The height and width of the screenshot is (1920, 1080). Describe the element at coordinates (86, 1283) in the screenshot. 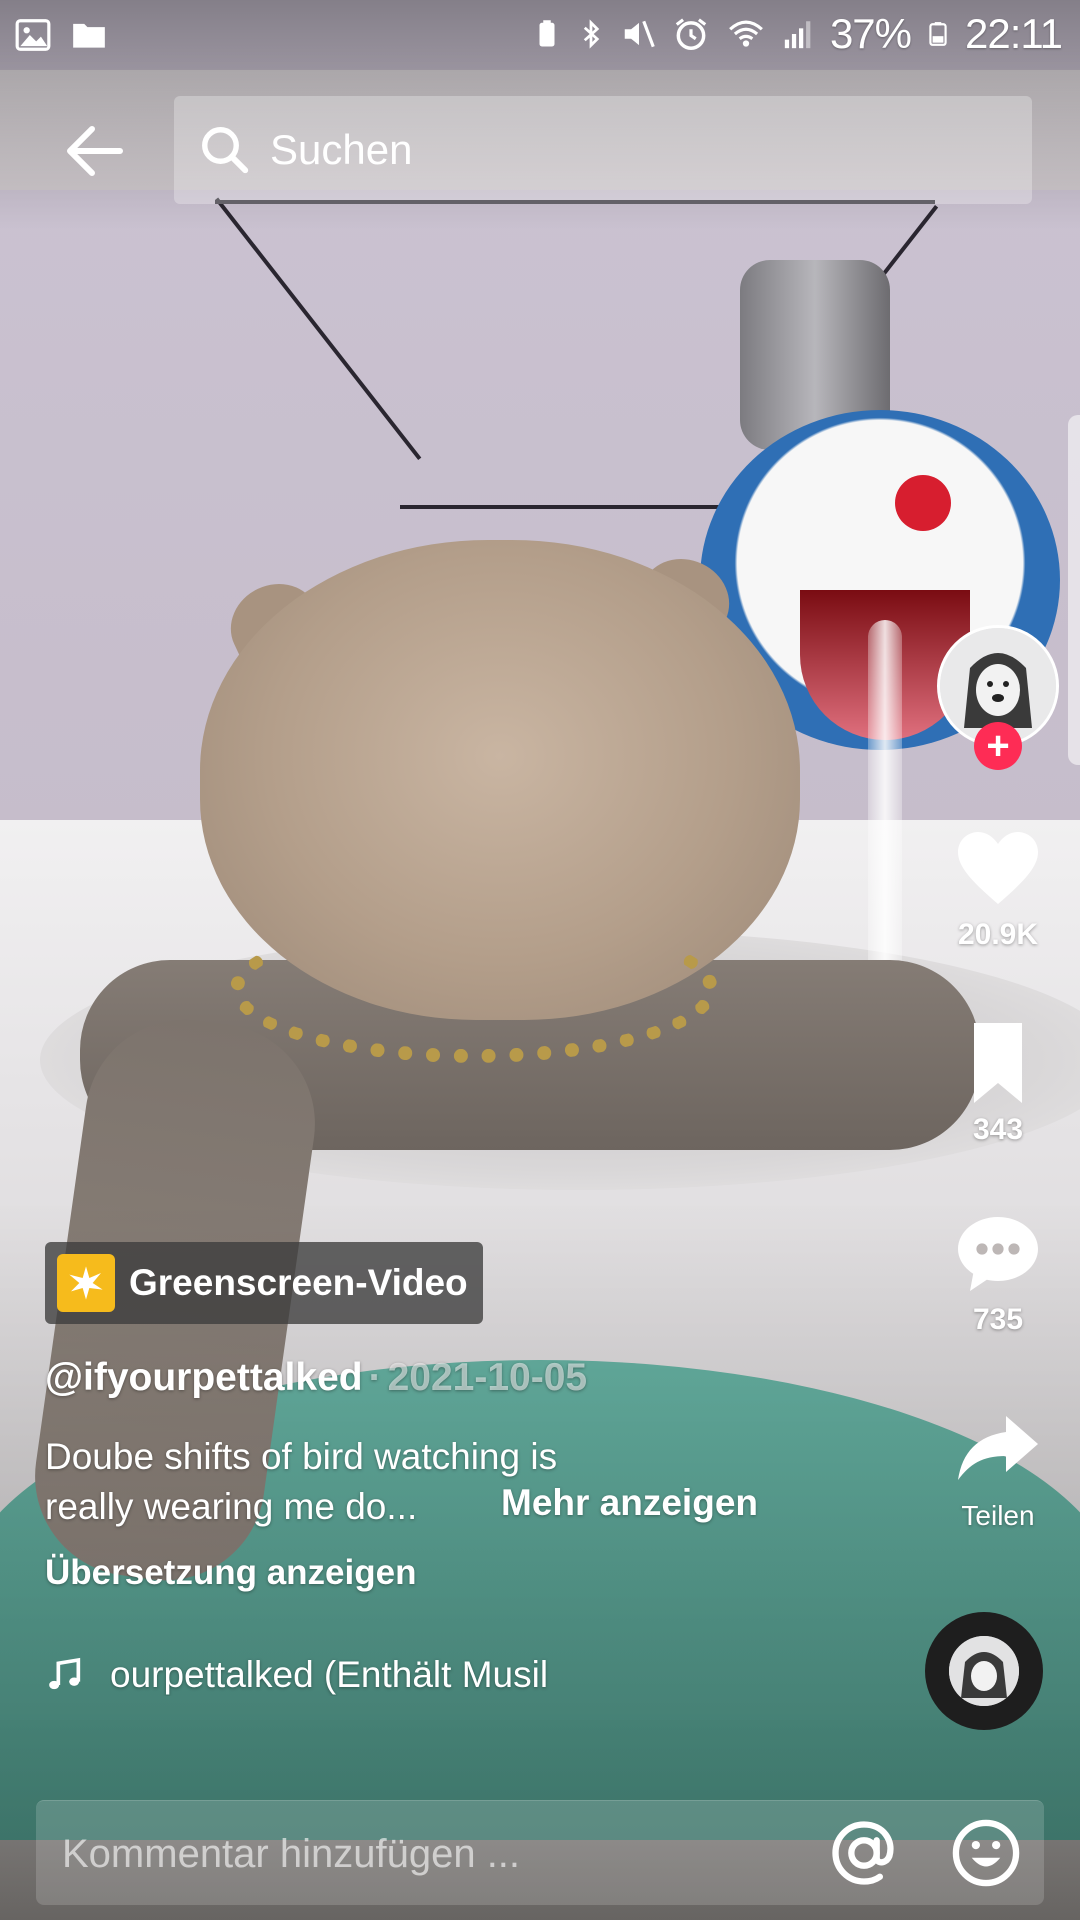

I see `greenscreen-icon` at that location.